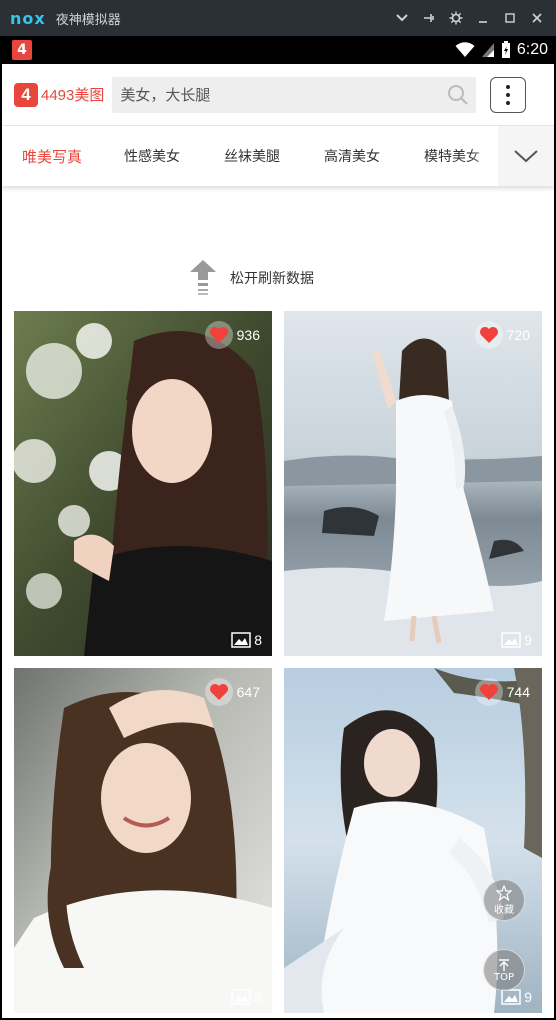  I want to click on emulator-titlebar: nox 夜神模拟器, so click(278, 18).